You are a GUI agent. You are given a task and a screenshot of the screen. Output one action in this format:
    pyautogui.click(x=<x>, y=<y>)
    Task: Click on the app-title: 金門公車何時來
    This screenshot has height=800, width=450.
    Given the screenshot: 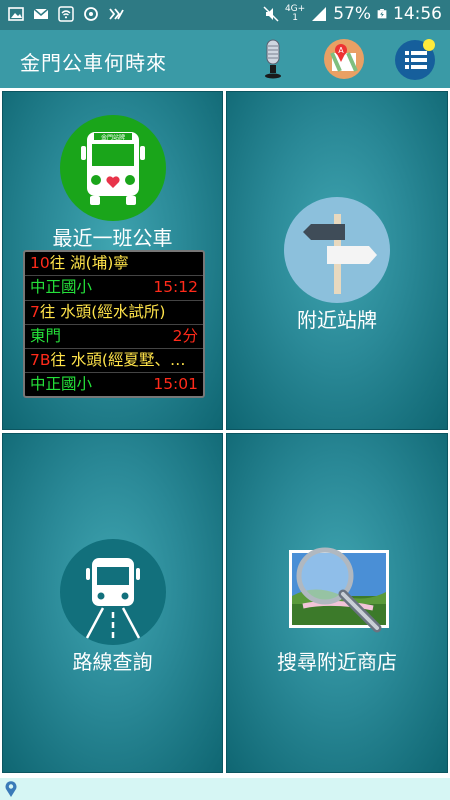 What is the action you would take?
    pyautogui.click(x=93, y=63)
    